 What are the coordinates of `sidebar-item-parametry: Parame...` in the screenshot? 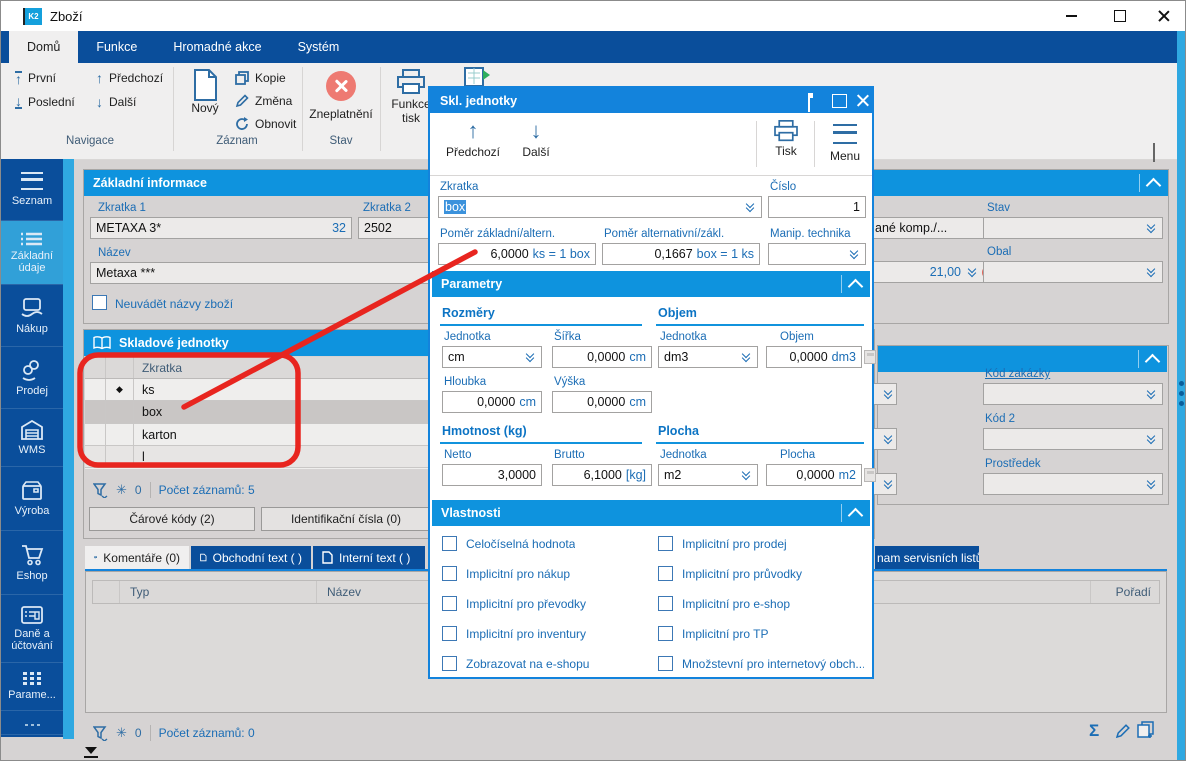 It's located at (32, 687).